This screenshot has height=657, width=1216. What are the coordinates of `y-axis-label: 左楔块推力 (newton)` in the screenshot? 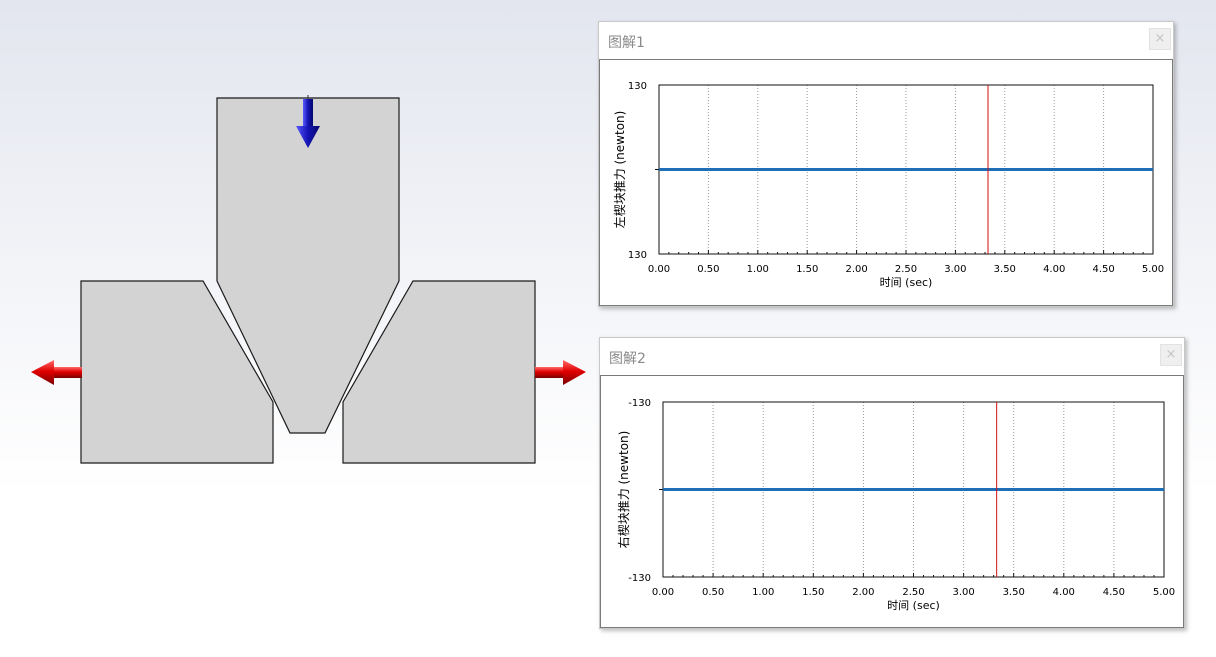 It's located at (619, 170).